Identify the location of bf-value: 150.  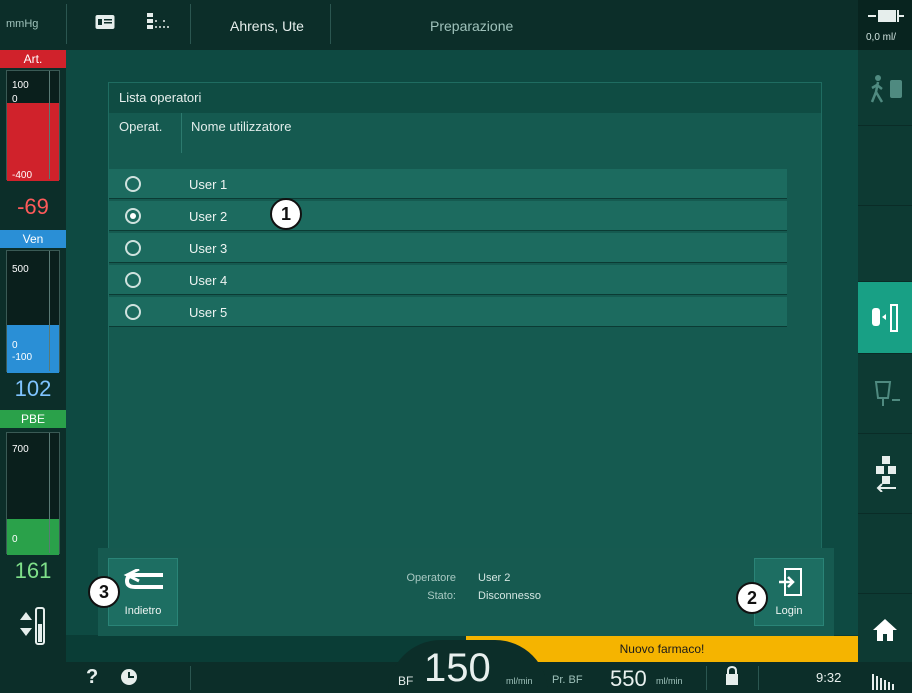
(457, 668).